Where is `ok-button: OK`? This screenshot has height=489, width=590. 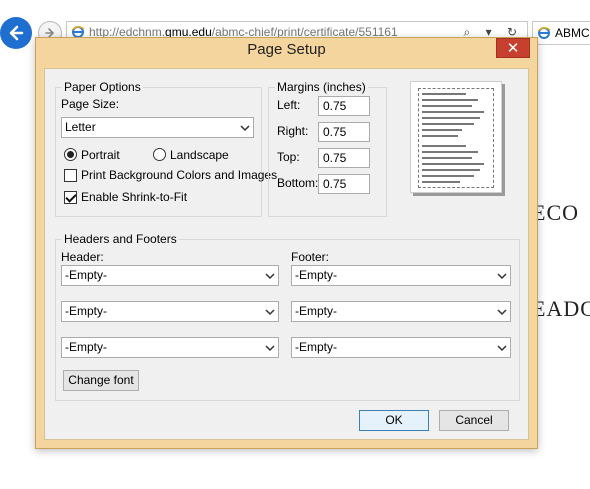
ok-button: OK is located at coordinates (394, 420).